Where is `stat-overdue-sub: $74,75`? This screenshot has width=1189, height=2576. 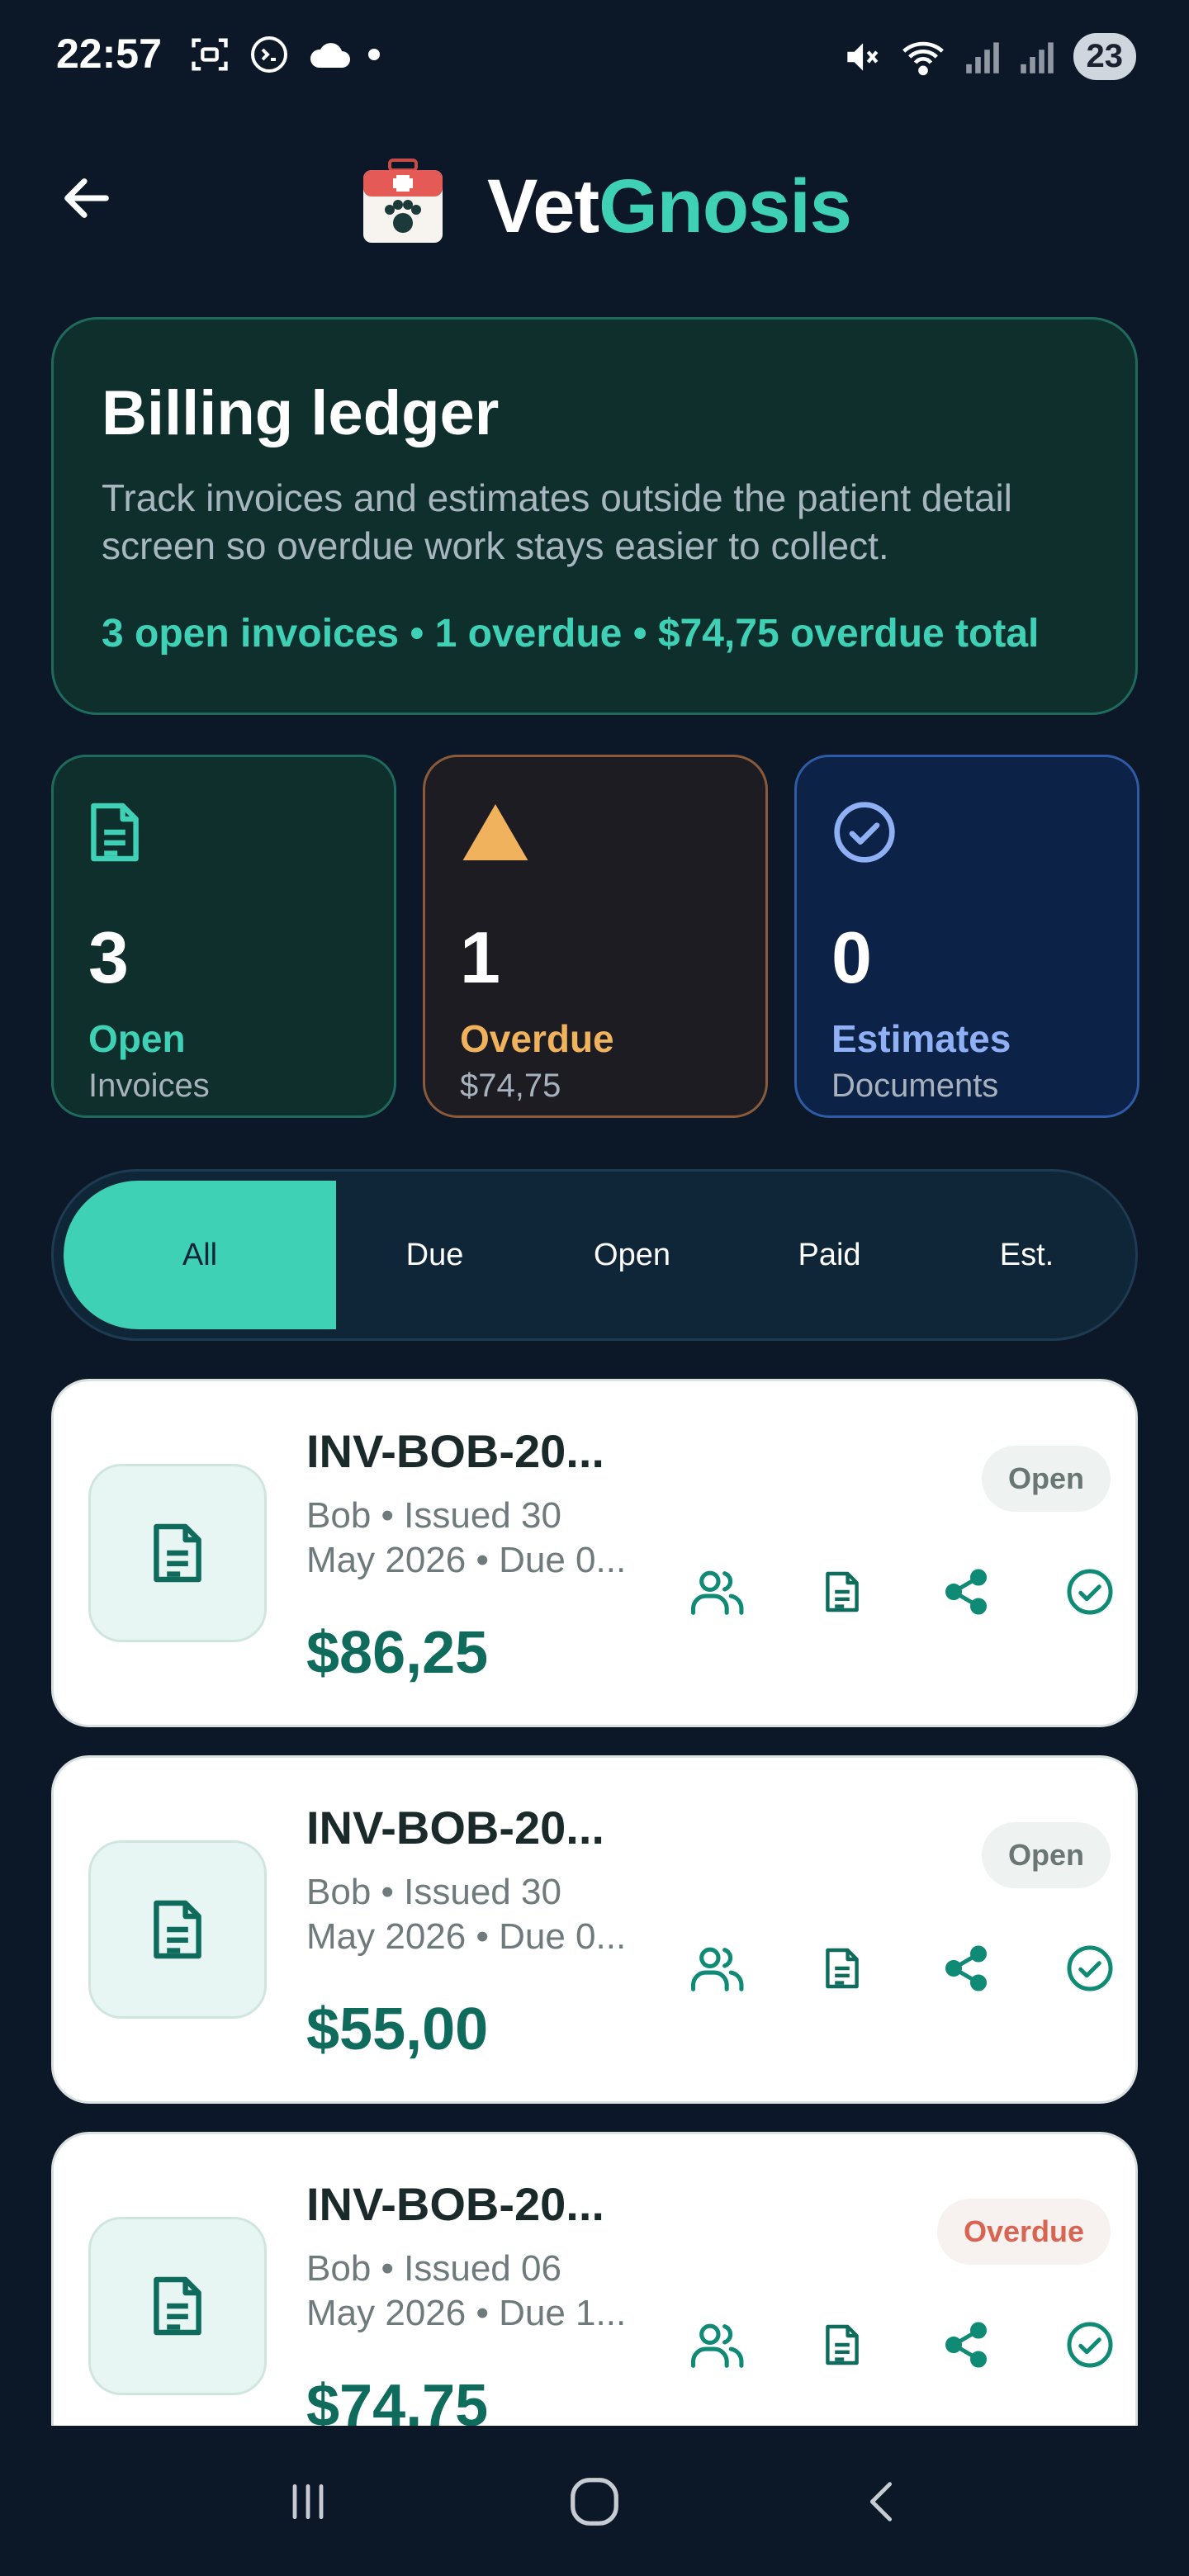
stat-overdue-sub: $74,75 is located at coordinates (510, 1086).